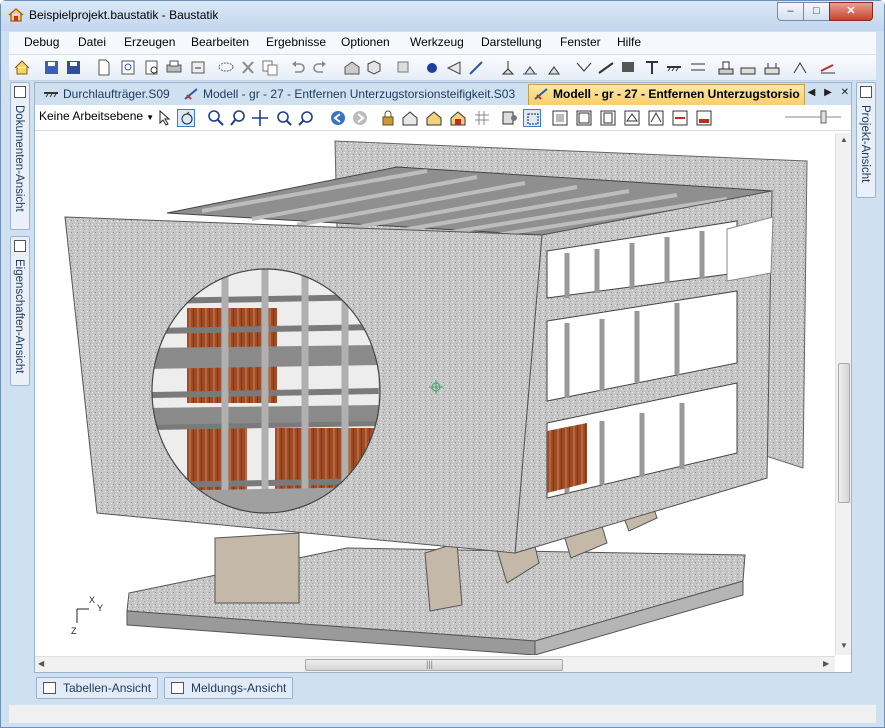 This screenshot has height=728, width=885. What do you see at coordinates (260, 118) in the screenshot?
I see `pan-icon` at bounding box center [260, 118].